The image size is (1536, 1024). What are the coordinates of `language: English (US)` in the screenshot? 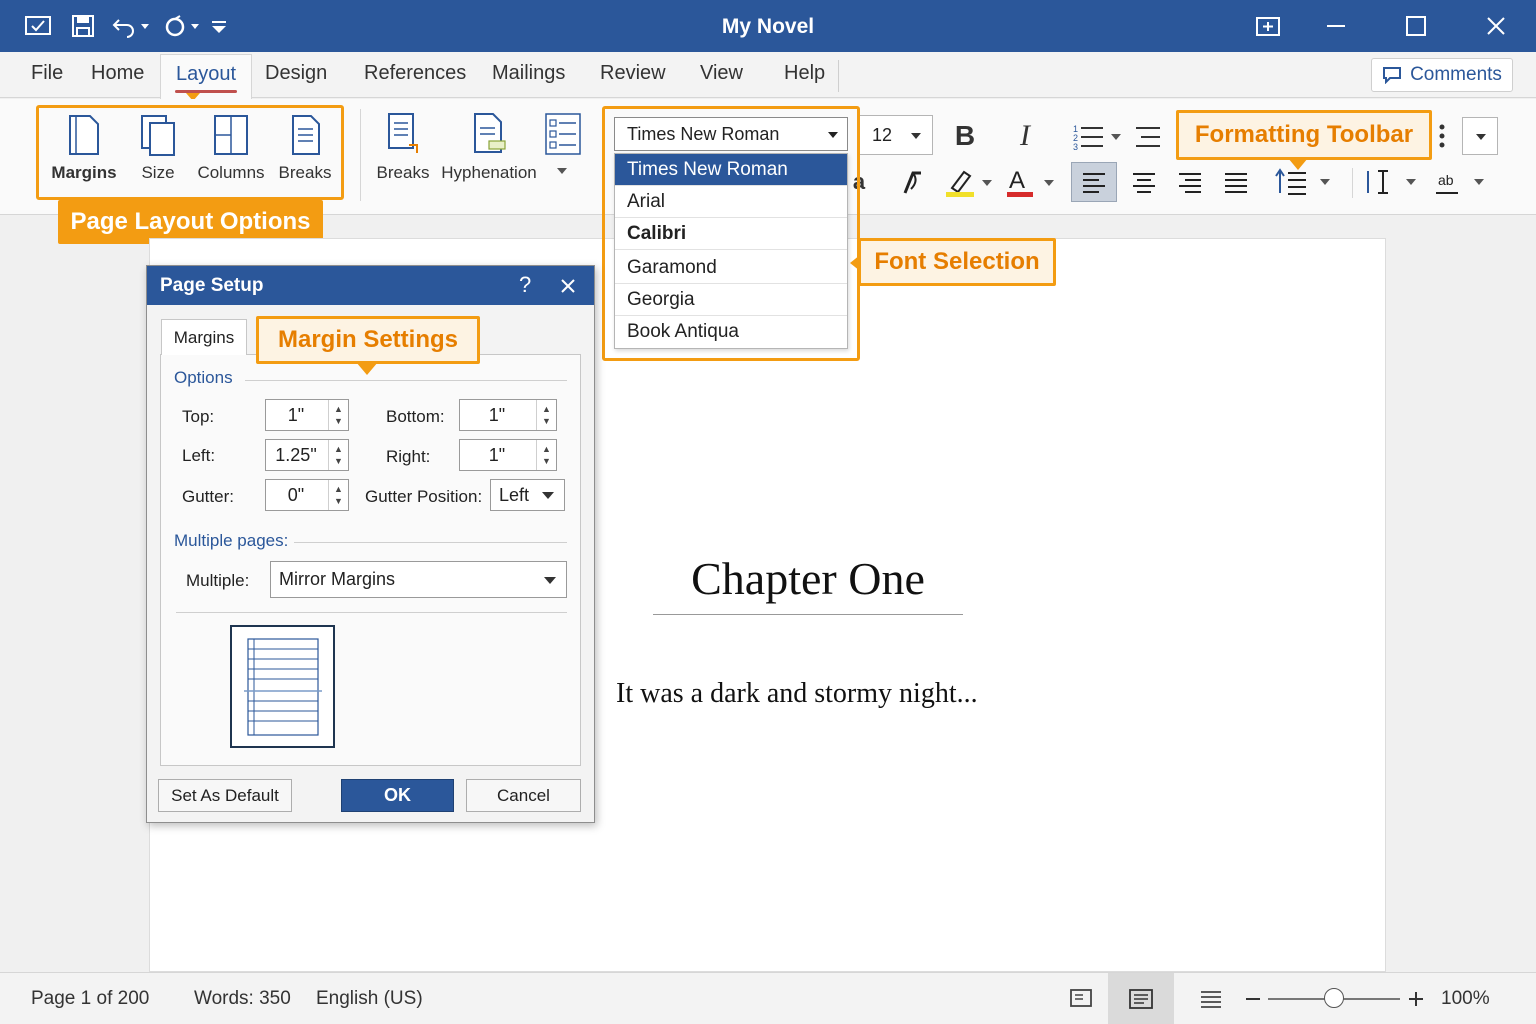 It's located at (369, 999).